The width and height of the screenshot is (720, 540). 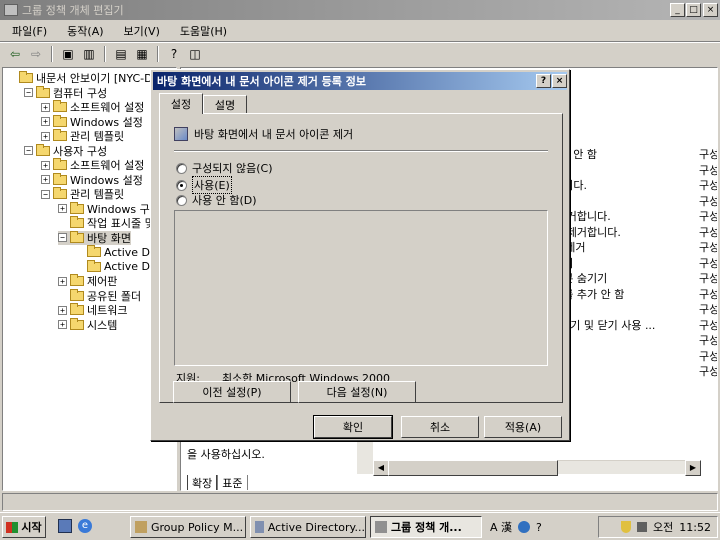 I want to click on back-arrow-icon: ⇦, so click(x=15, y=54).